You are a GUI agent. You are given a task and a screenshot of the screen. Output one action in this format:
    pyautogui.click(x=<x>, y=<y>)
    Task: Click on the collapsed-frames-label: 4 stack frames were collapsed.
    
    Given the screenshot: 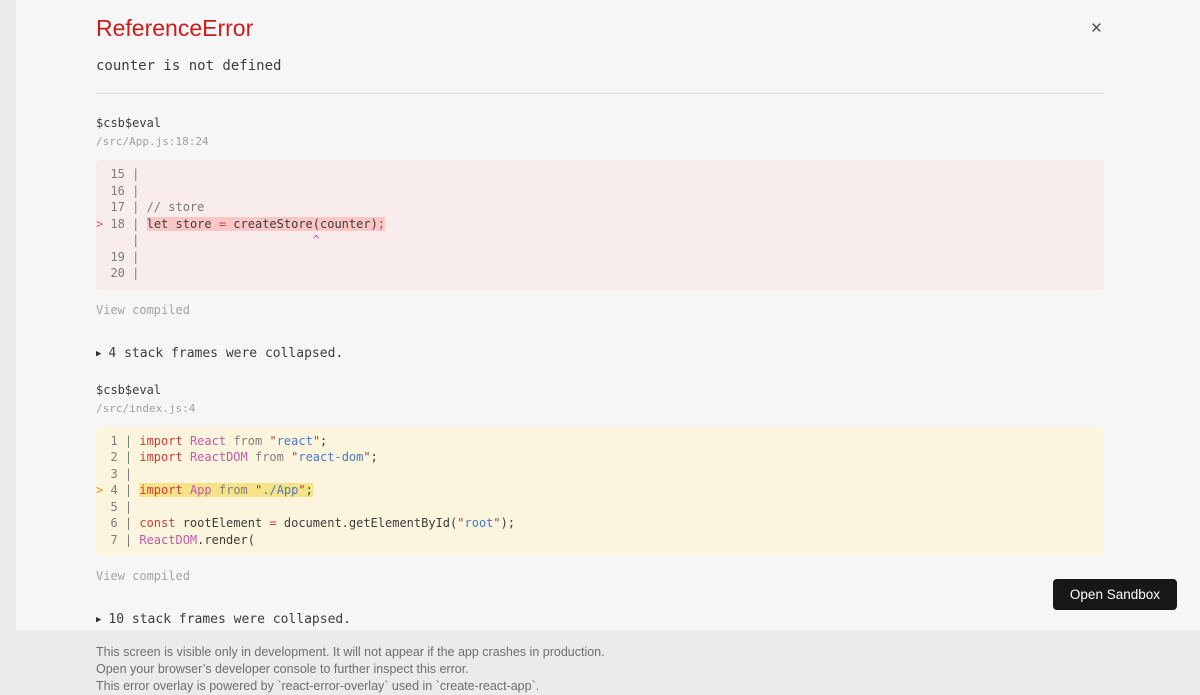 What is the action you would take?
    pyautogui.click(x=225, y=353)
    